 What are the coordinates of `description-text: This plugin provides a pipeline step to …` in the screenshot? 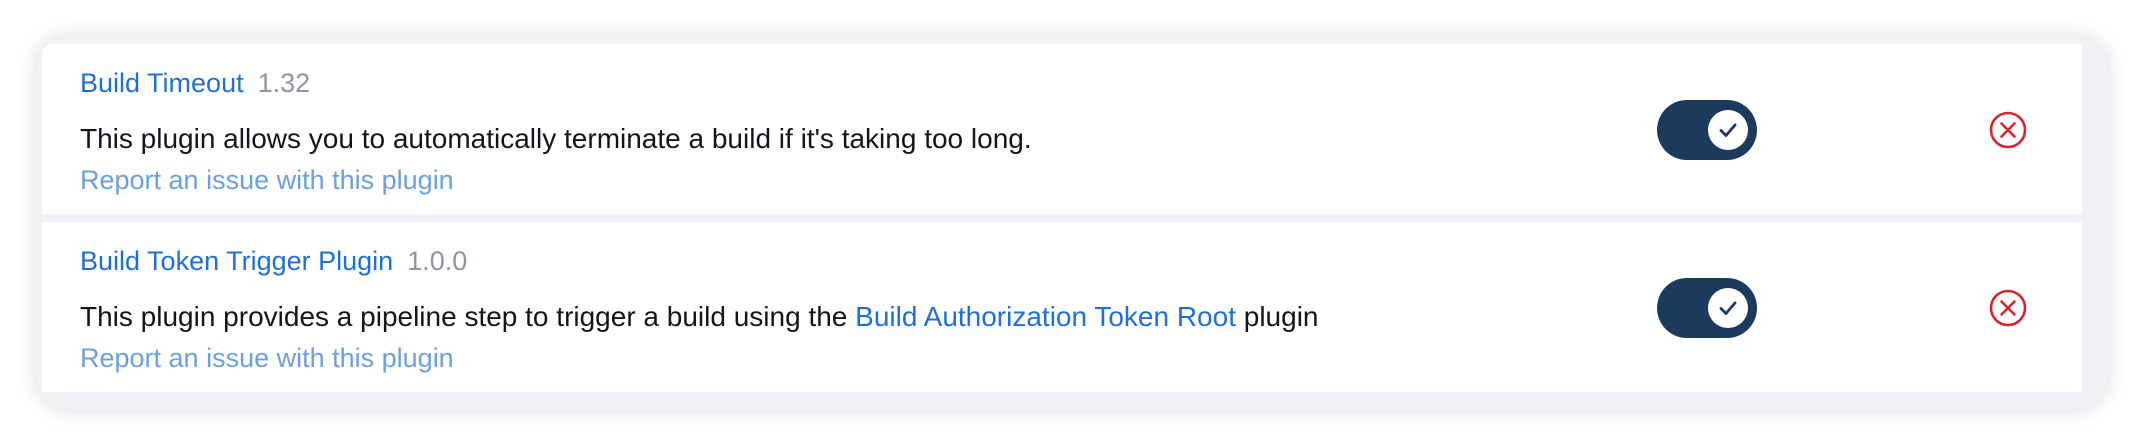 It's located at (468, 316).